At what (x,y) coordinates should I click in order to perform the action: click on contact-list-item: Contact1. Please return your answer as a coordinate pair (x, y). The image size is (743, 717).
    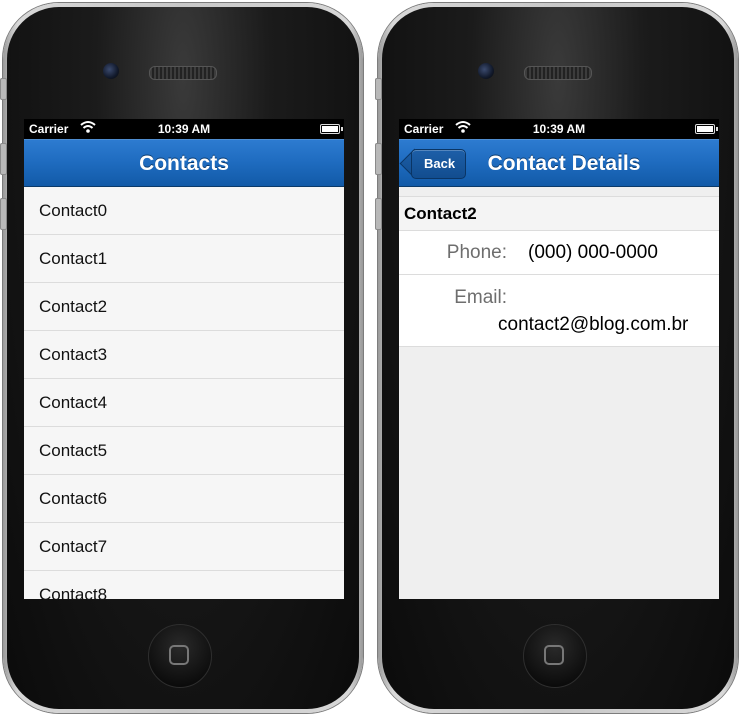
    Looking at the image, I should click on (184, 259).